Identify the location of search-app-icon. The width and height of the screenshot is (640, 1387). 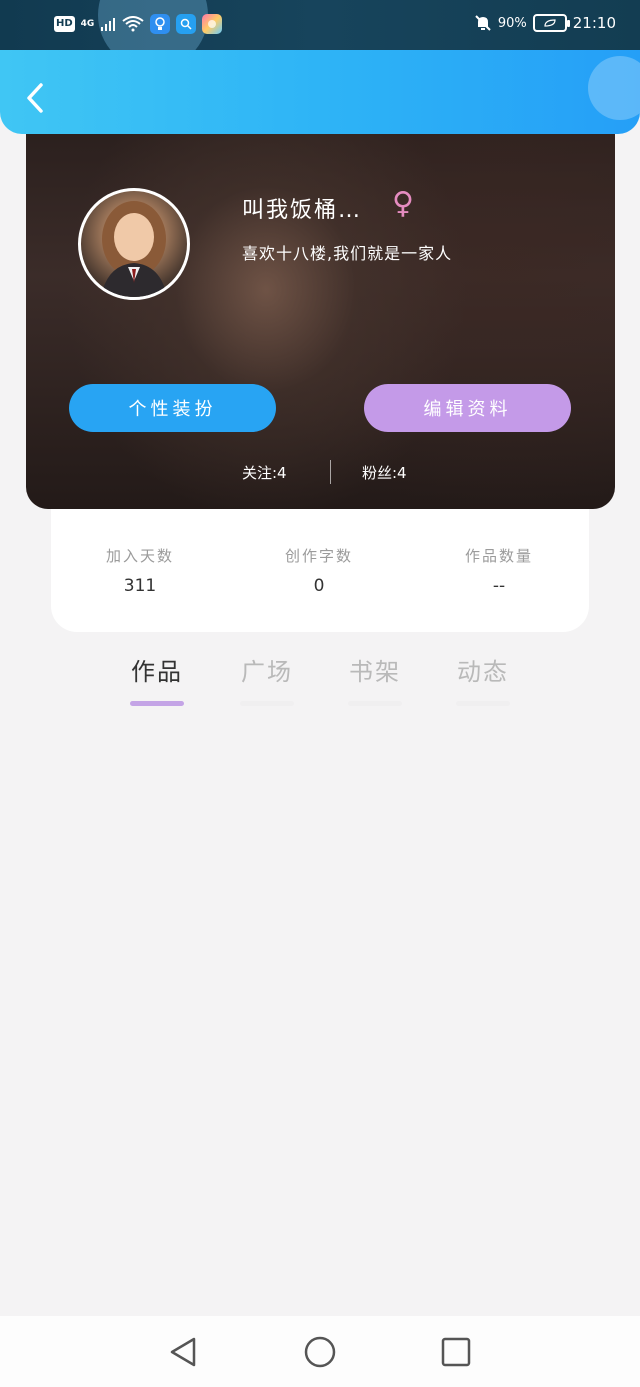
(186, 24).